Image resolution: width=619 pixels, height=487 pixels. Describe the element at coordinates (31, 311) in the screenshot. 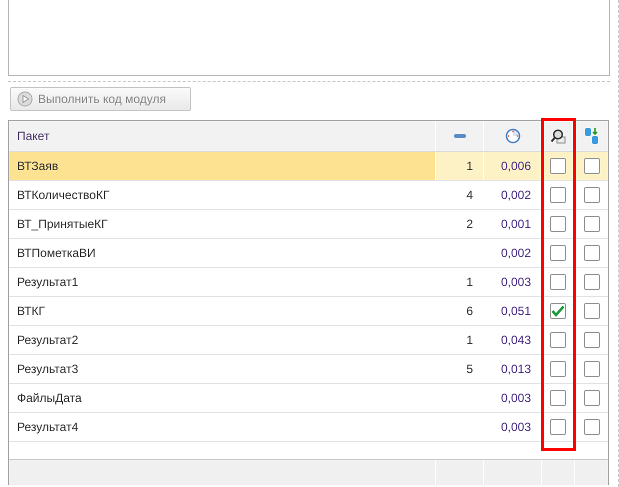

I see `table-cell-text: ВТКГ` at that location.